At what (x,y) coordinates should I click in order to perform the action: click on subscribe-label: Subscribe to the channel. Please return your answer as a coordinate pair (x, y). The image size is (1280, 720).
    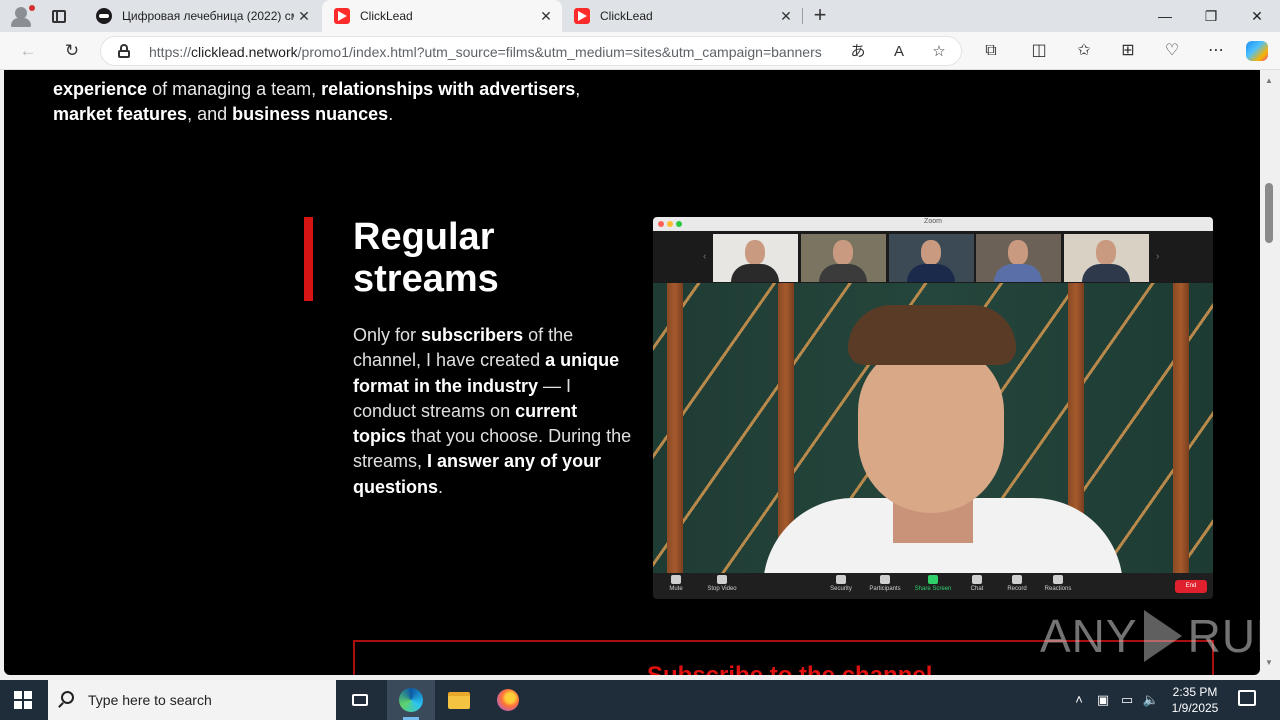
    Looking at the image, I should click on (789, 668).